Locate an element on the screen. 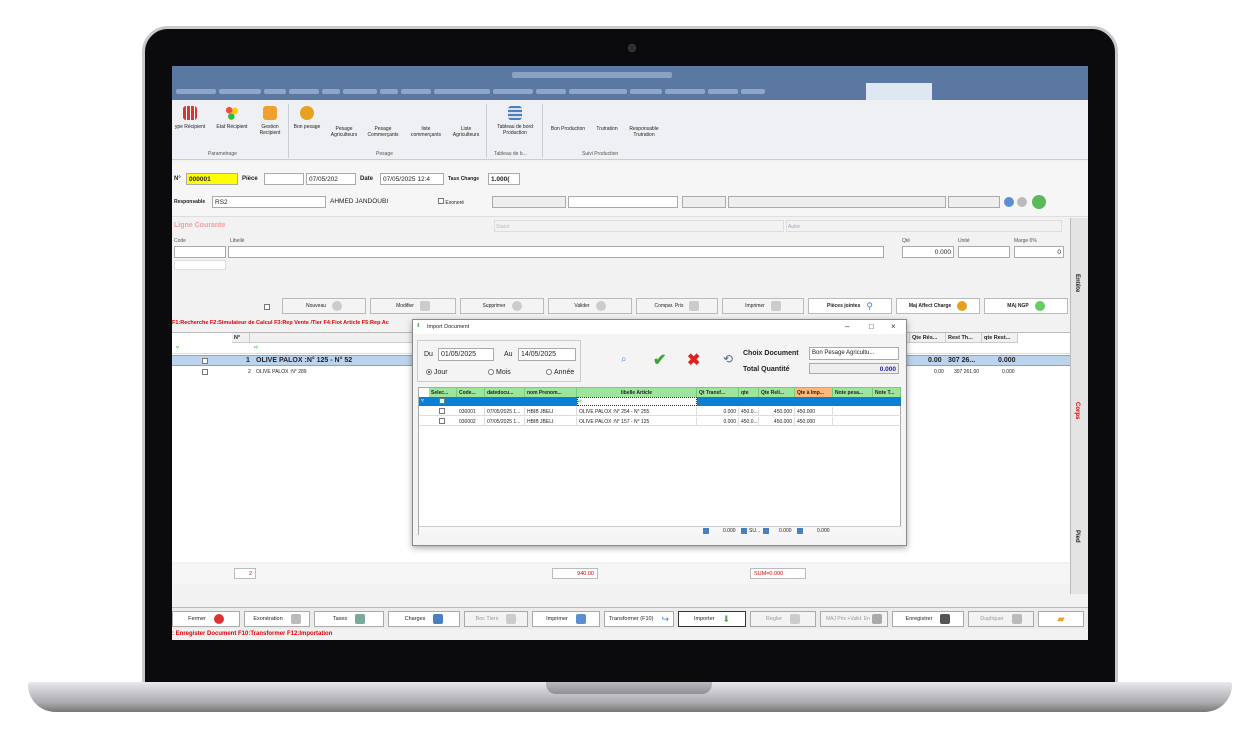  date-field: 07/05/2025 12:4 is located at coordinates (412, 179).